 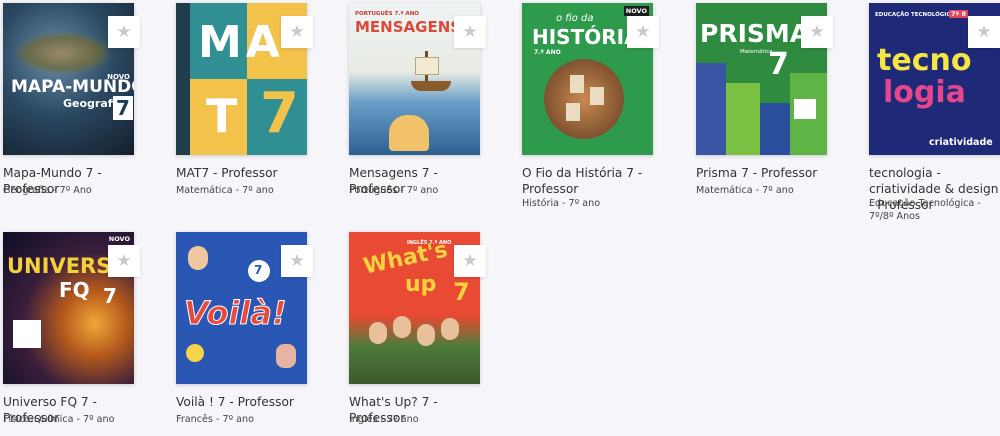 What do you see at coordinates (761, 173) in the screenshot?
I see `book-title: Prisma 7 - Professor` at bounding box center [761, 173].